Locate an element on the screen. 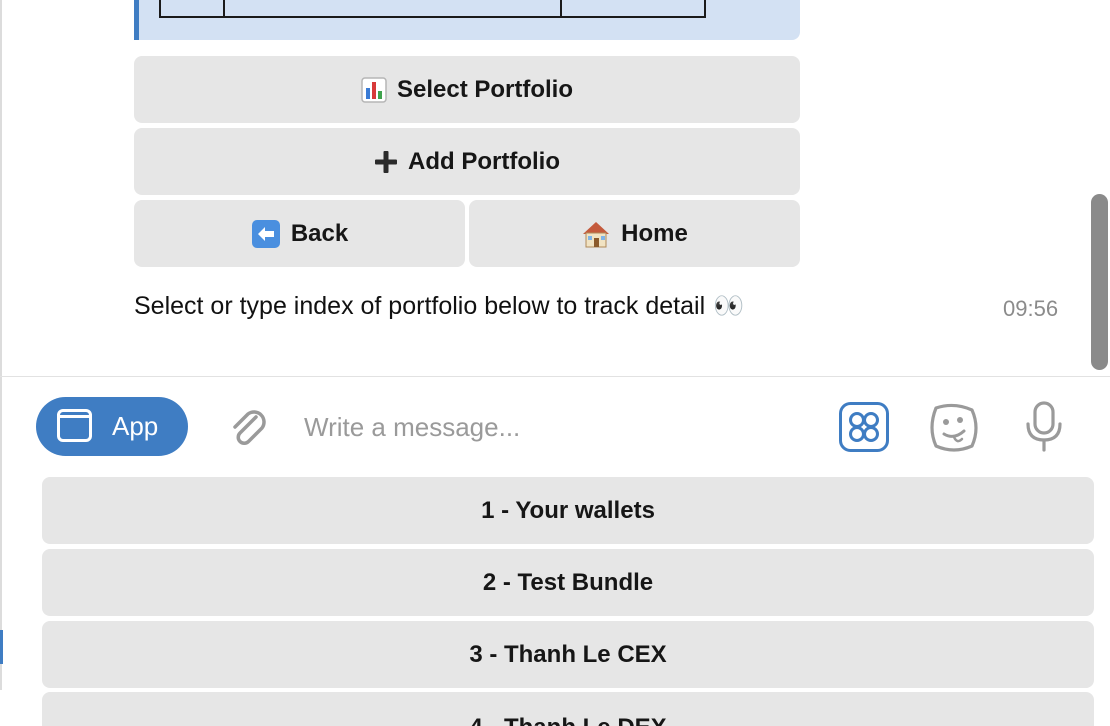 The image size is (1110, 726). message-timestamp: 09:56 is located at coordinates (1031, 308).